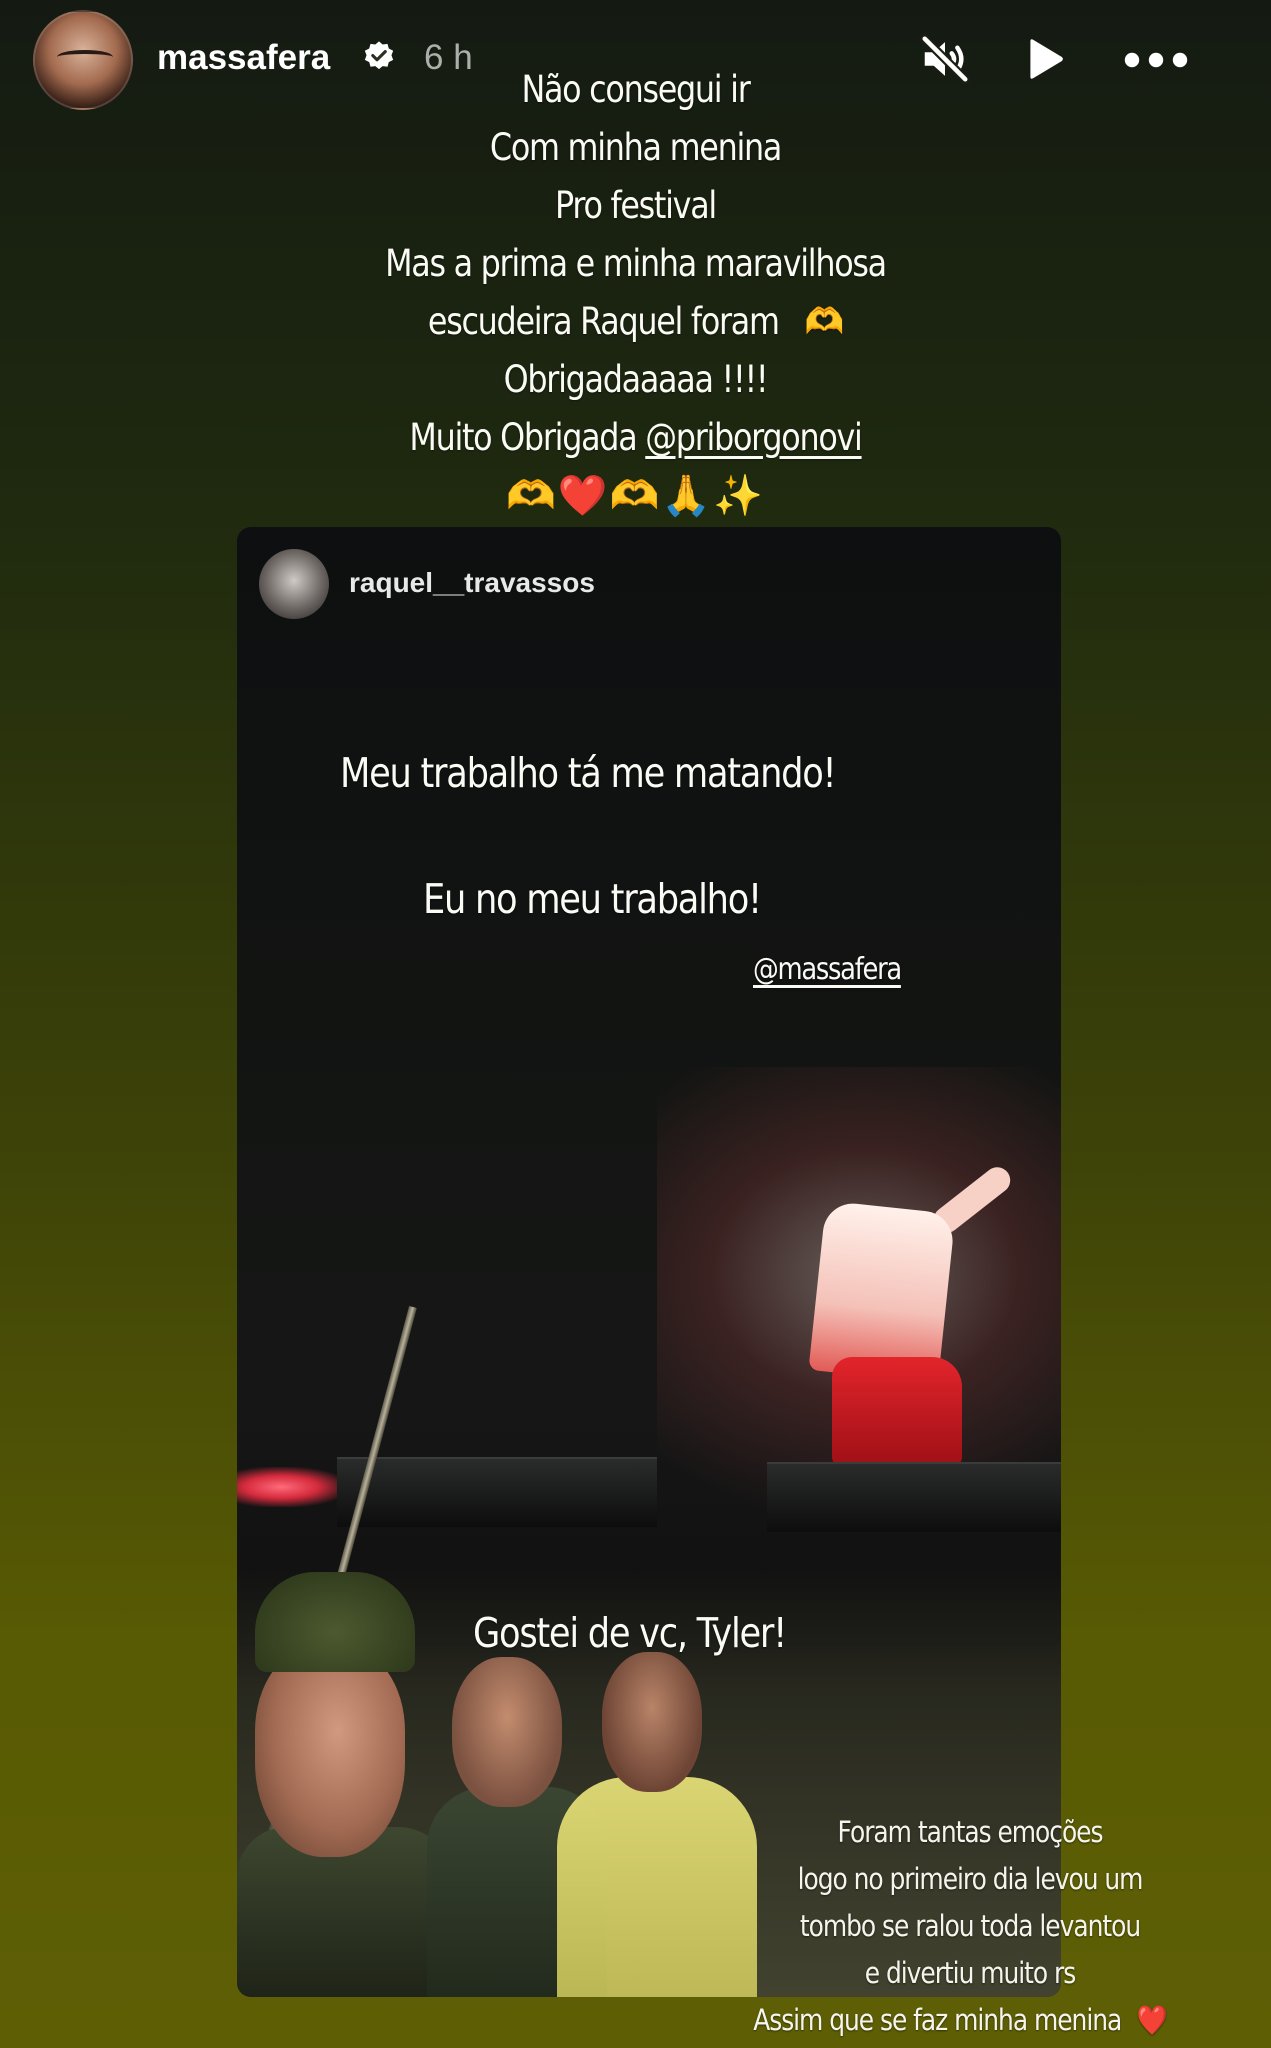 The height and width of the screenshot is (2048, 1271). Describe the element at coordinates (335, 1622) in the screenshot. I see `person-cap` at that location.